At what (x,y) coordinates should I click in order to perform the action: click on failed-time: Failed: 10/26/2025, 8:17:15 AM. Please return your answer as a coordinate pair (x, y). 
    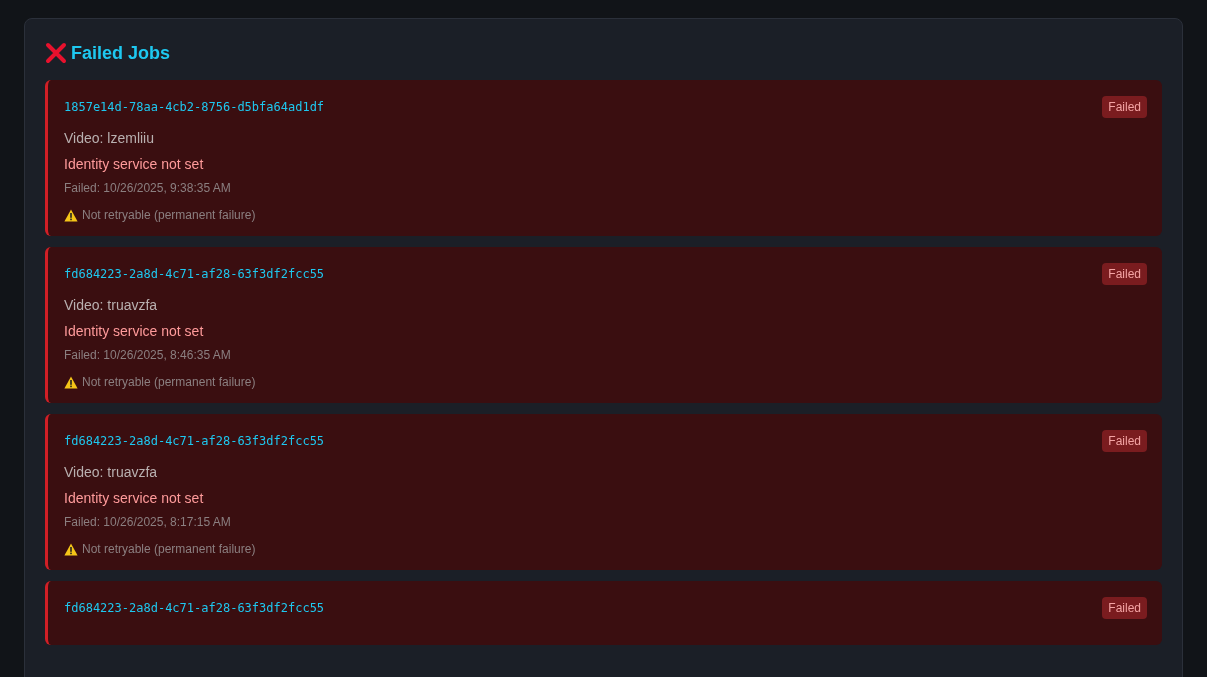
    Looking at the image, I should click on (148, 522).